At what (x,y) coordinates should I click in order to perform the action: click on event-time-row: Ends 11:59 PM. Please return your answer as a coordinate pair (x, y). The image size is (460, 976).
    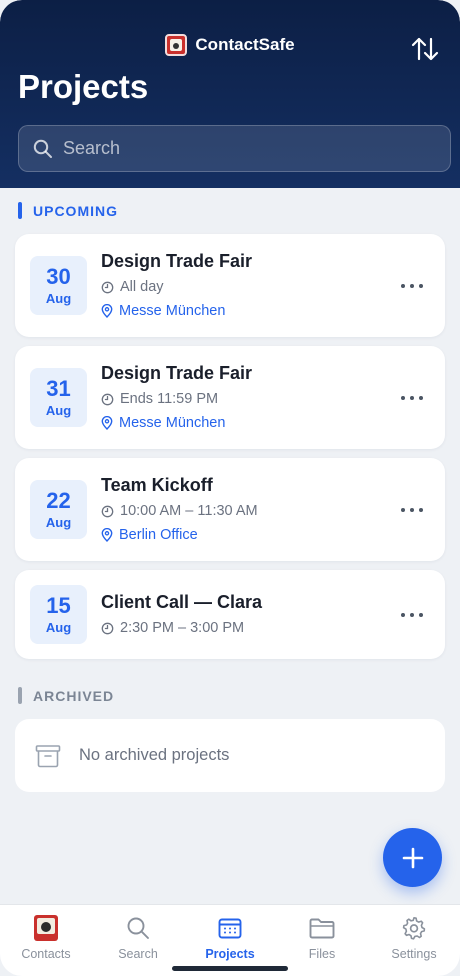
    Looking at the image, I should click on (159, 399).